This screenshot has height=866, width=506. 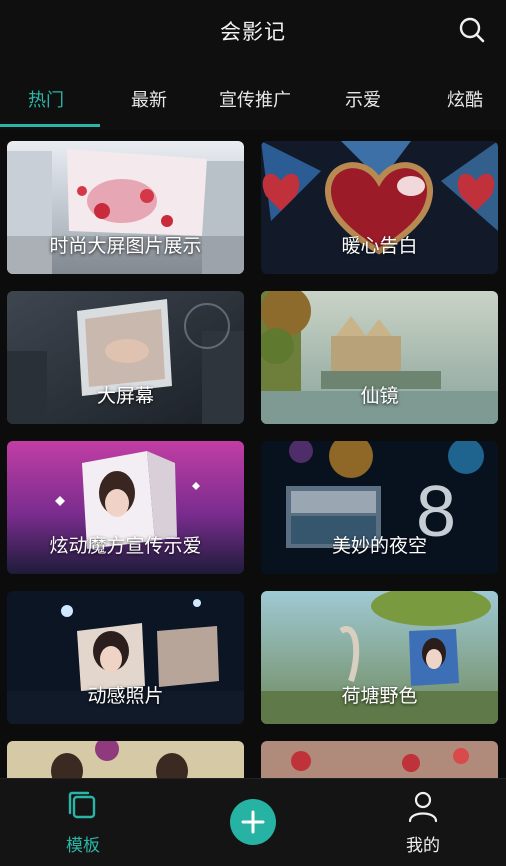 I want to click on tab-love: 示爱, so click(x=363, y=99).